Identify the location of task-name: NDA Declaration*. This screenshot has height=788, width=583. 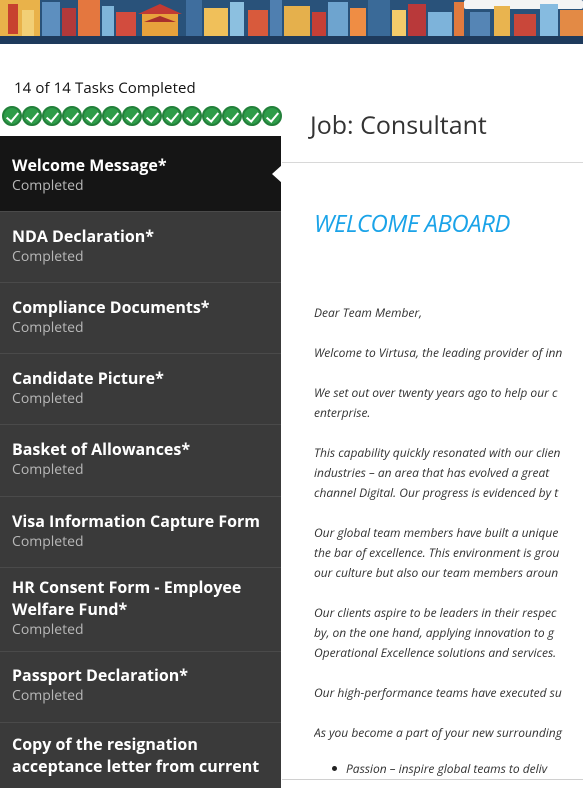
(83, 236).